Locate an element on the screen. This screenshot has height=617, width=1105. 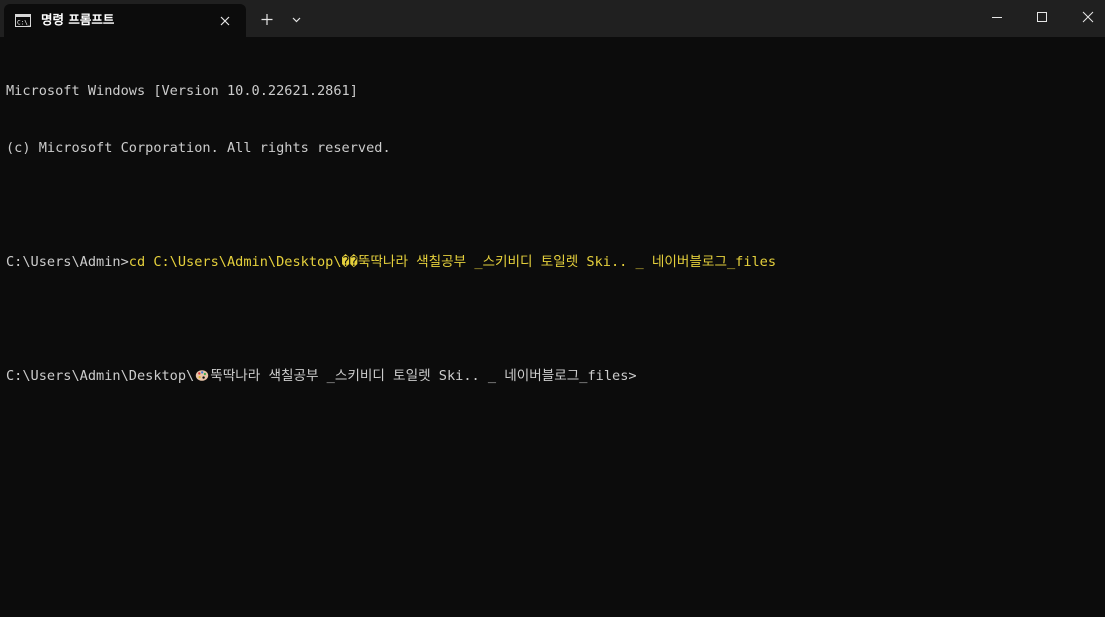
svg-text: C:\_ is located at coordinates (24, 23).